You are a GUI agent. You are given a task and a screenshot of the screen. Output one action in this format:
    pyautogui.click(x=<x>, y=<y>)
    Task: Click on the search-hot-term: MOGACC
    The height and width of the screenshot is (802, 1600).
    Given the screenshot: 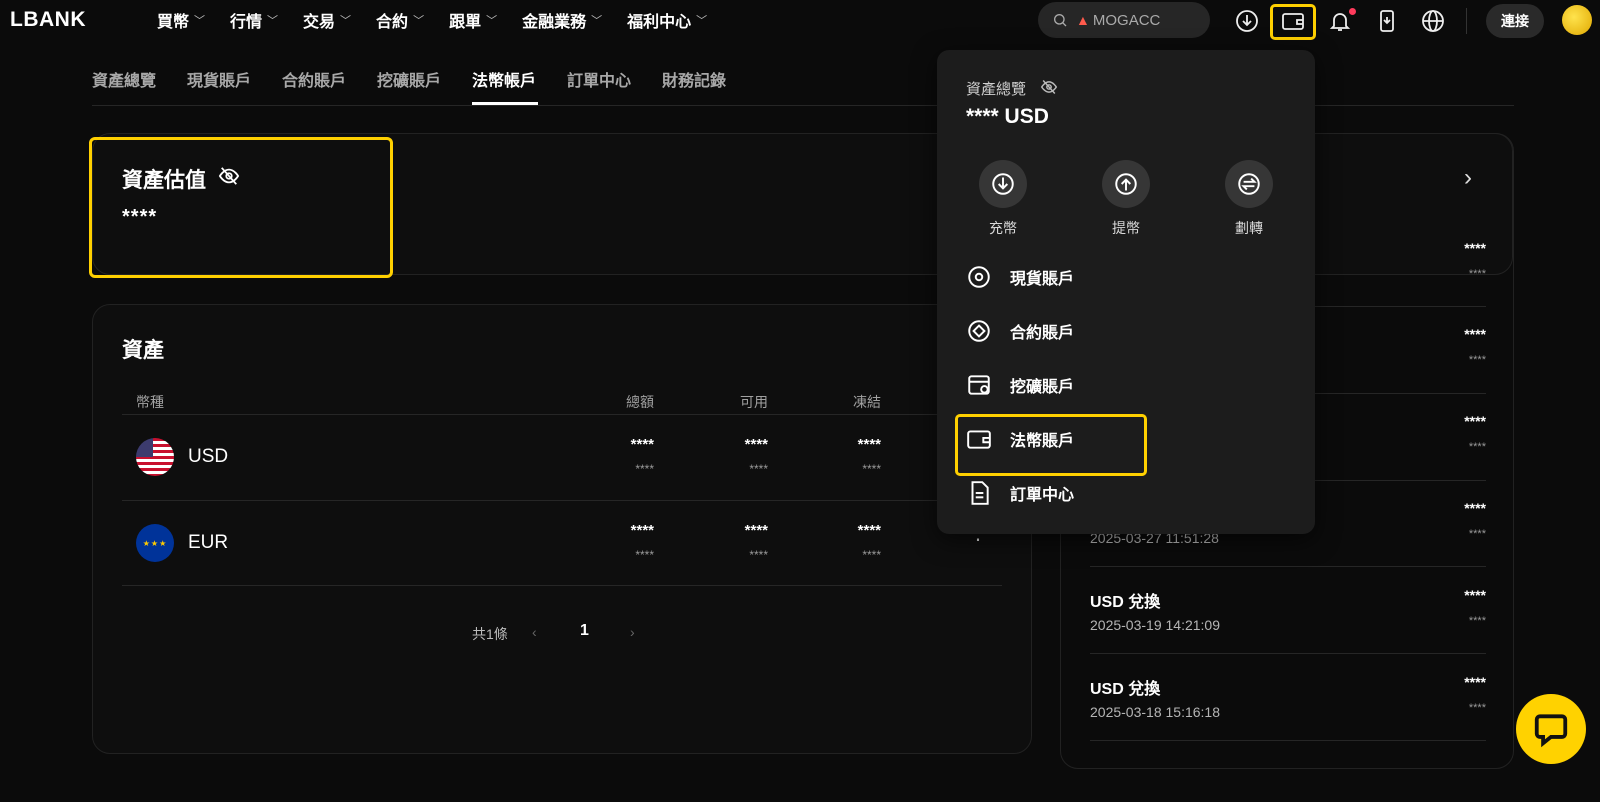 What is the action you would take?
    pyautogui.click(x=1126, y=20)
    